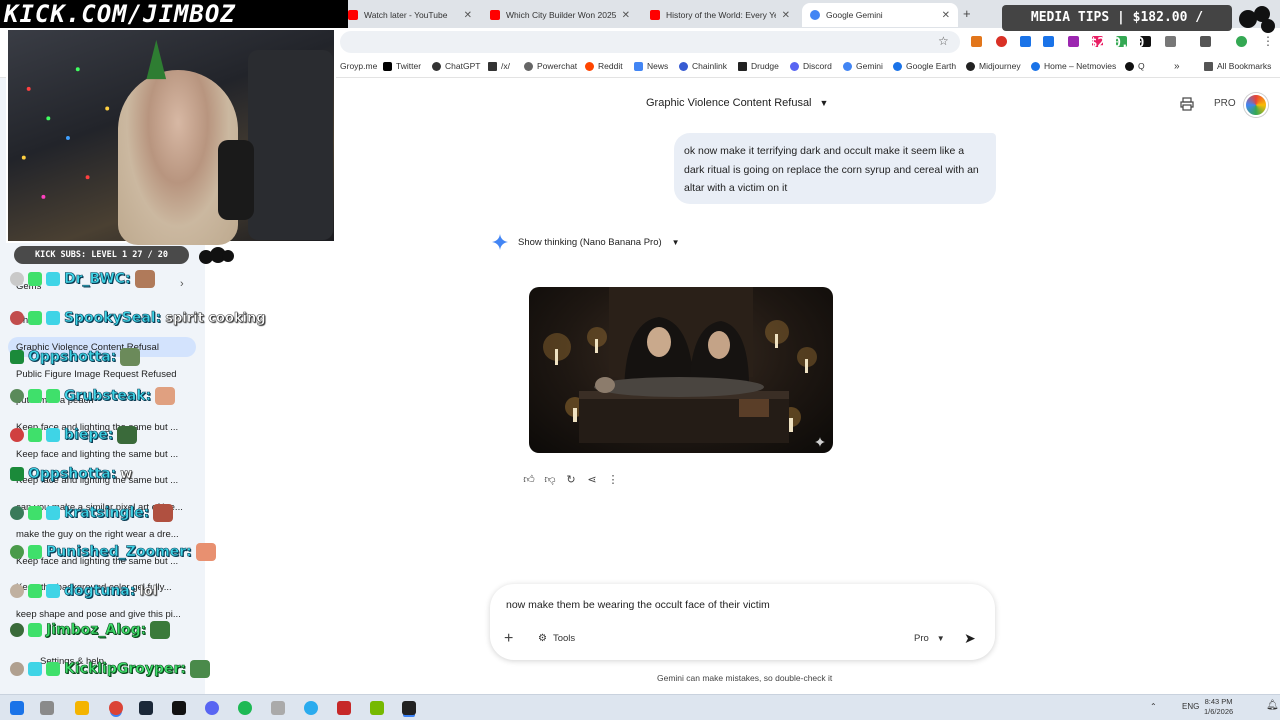 The image size is (1280, 720). I want to click on tab-history-world: History of the World: Every Yea ✕, so click(720, 15).